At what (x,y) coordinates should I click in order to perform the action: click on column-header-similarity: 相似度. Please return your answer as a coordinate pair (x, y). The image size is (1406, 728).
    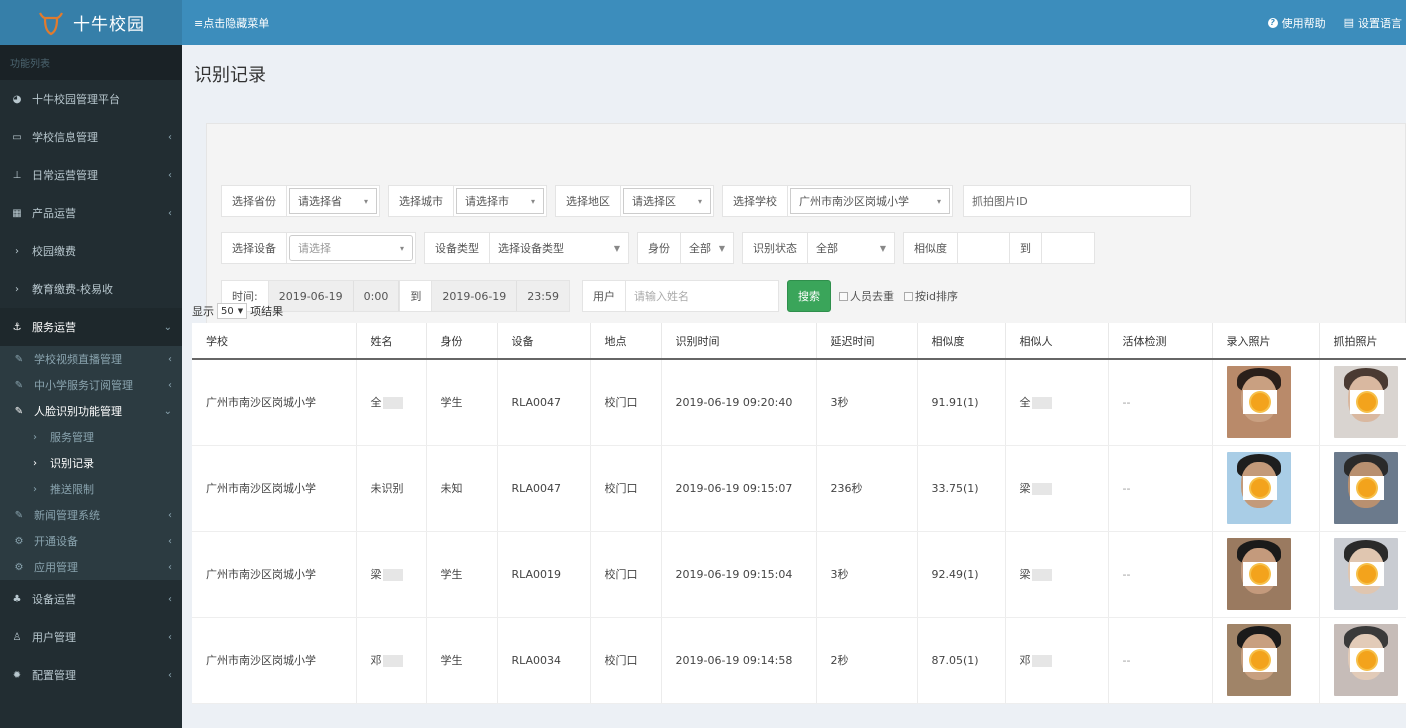
    Looking at the image, I should click on (961, 341).